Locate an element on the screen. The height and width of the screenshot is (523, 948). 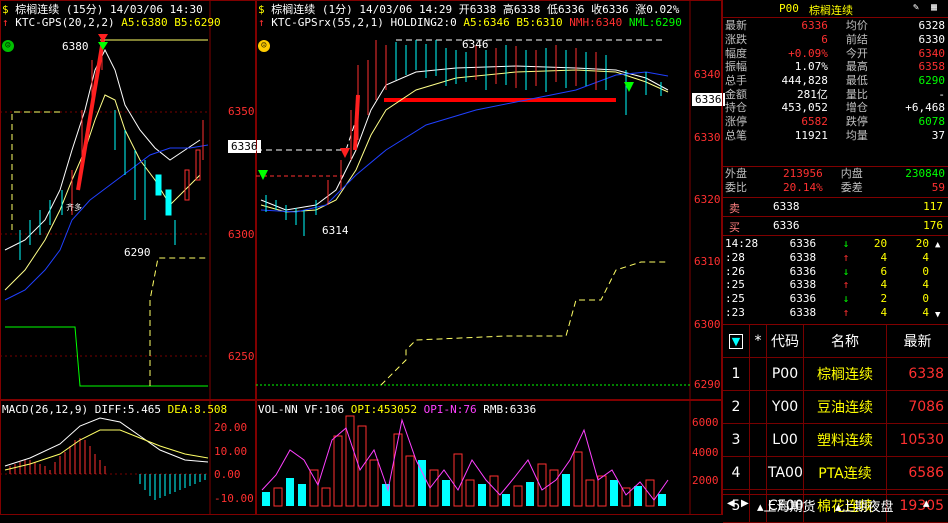
tab-scroll-right: ▴ is located at coordinates (926, 503).